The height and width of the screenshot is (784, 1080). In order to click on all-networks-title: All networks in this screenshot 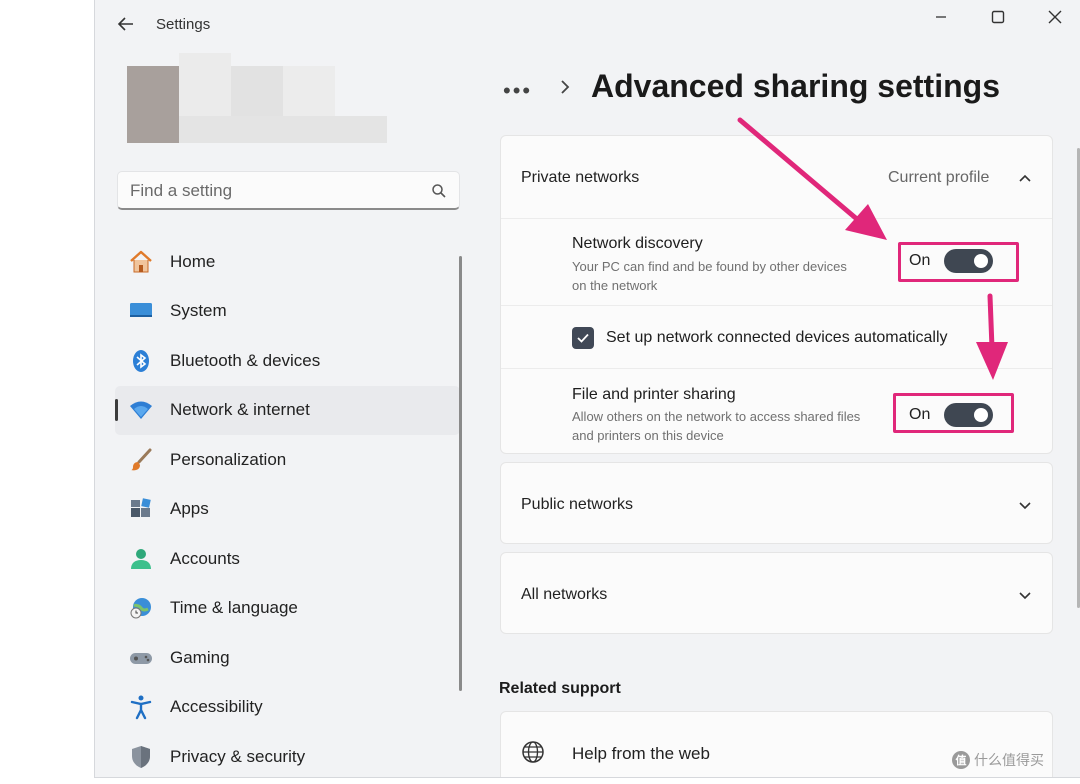, I will do `click(564, 594)`.